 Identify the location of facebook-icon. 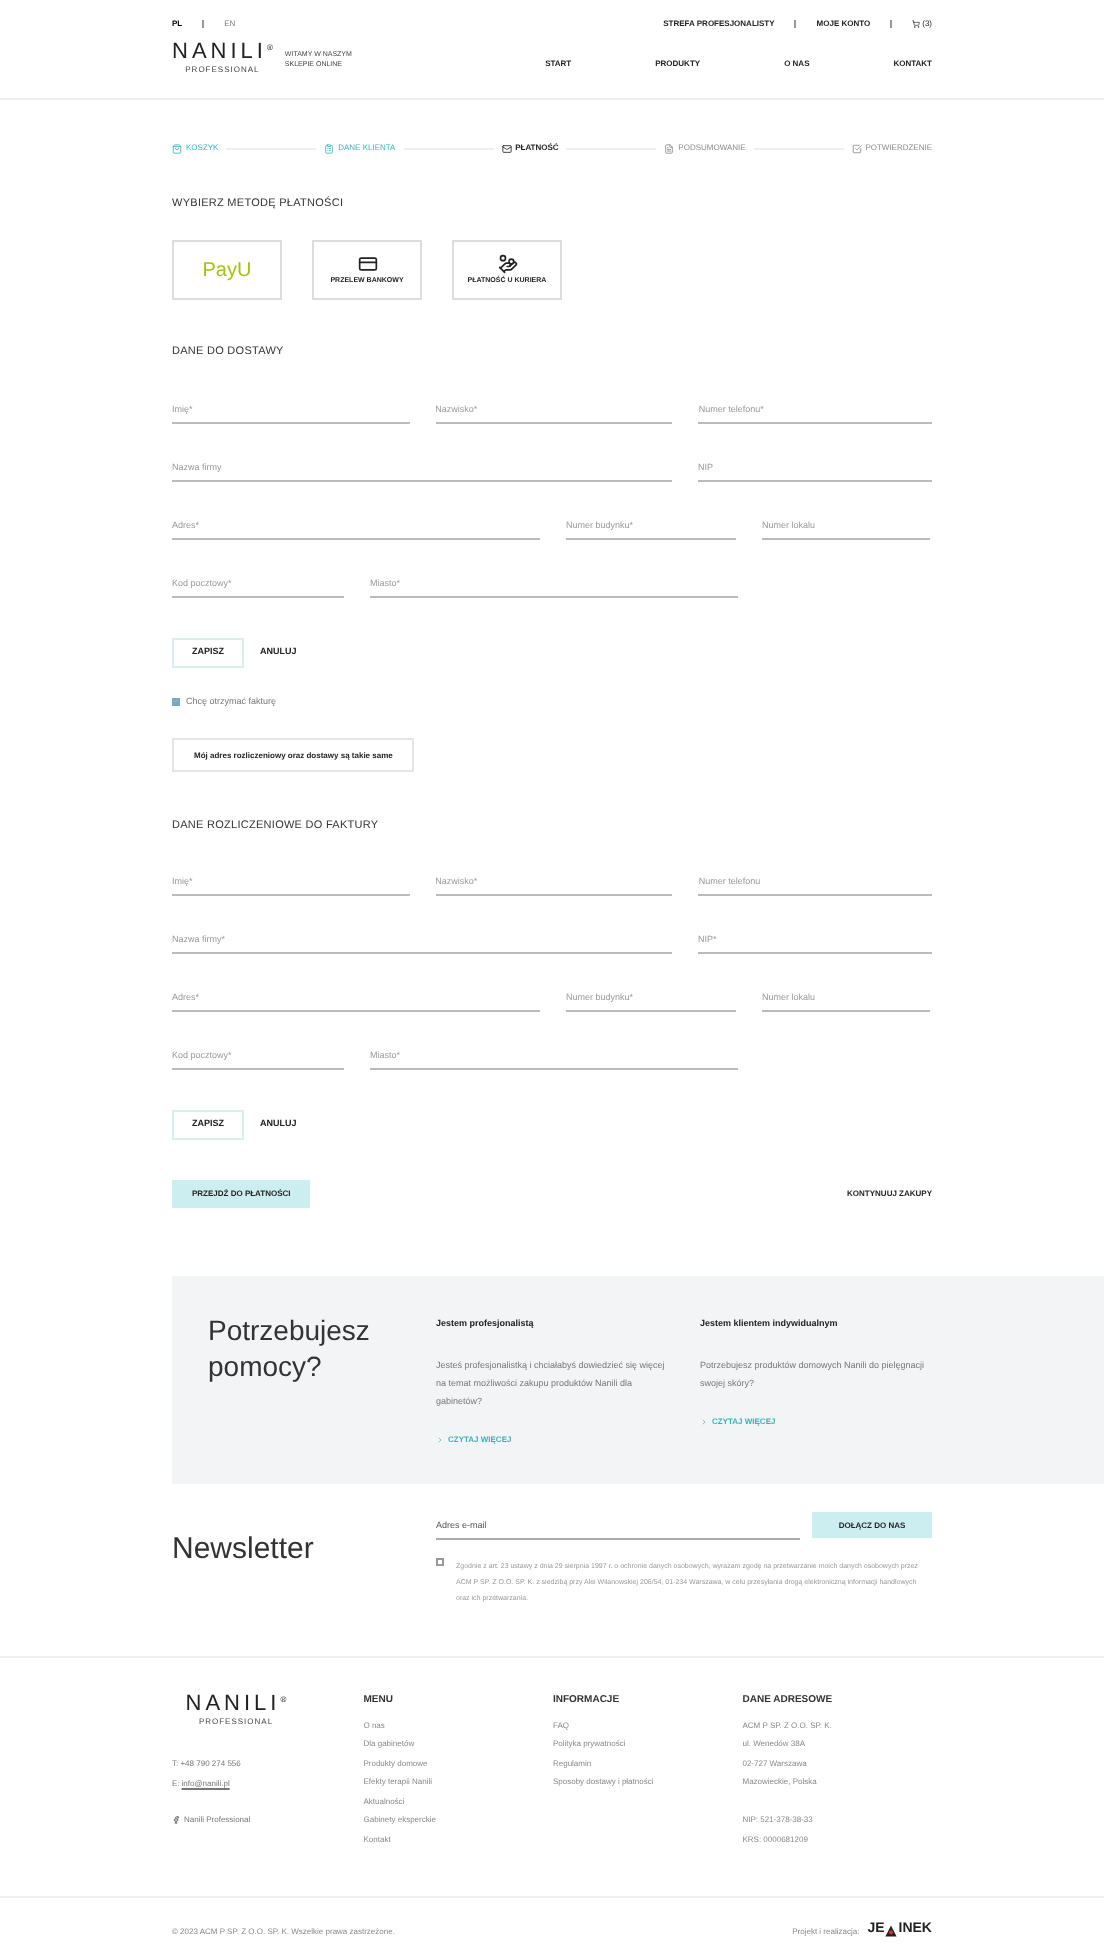
(176, 1820).